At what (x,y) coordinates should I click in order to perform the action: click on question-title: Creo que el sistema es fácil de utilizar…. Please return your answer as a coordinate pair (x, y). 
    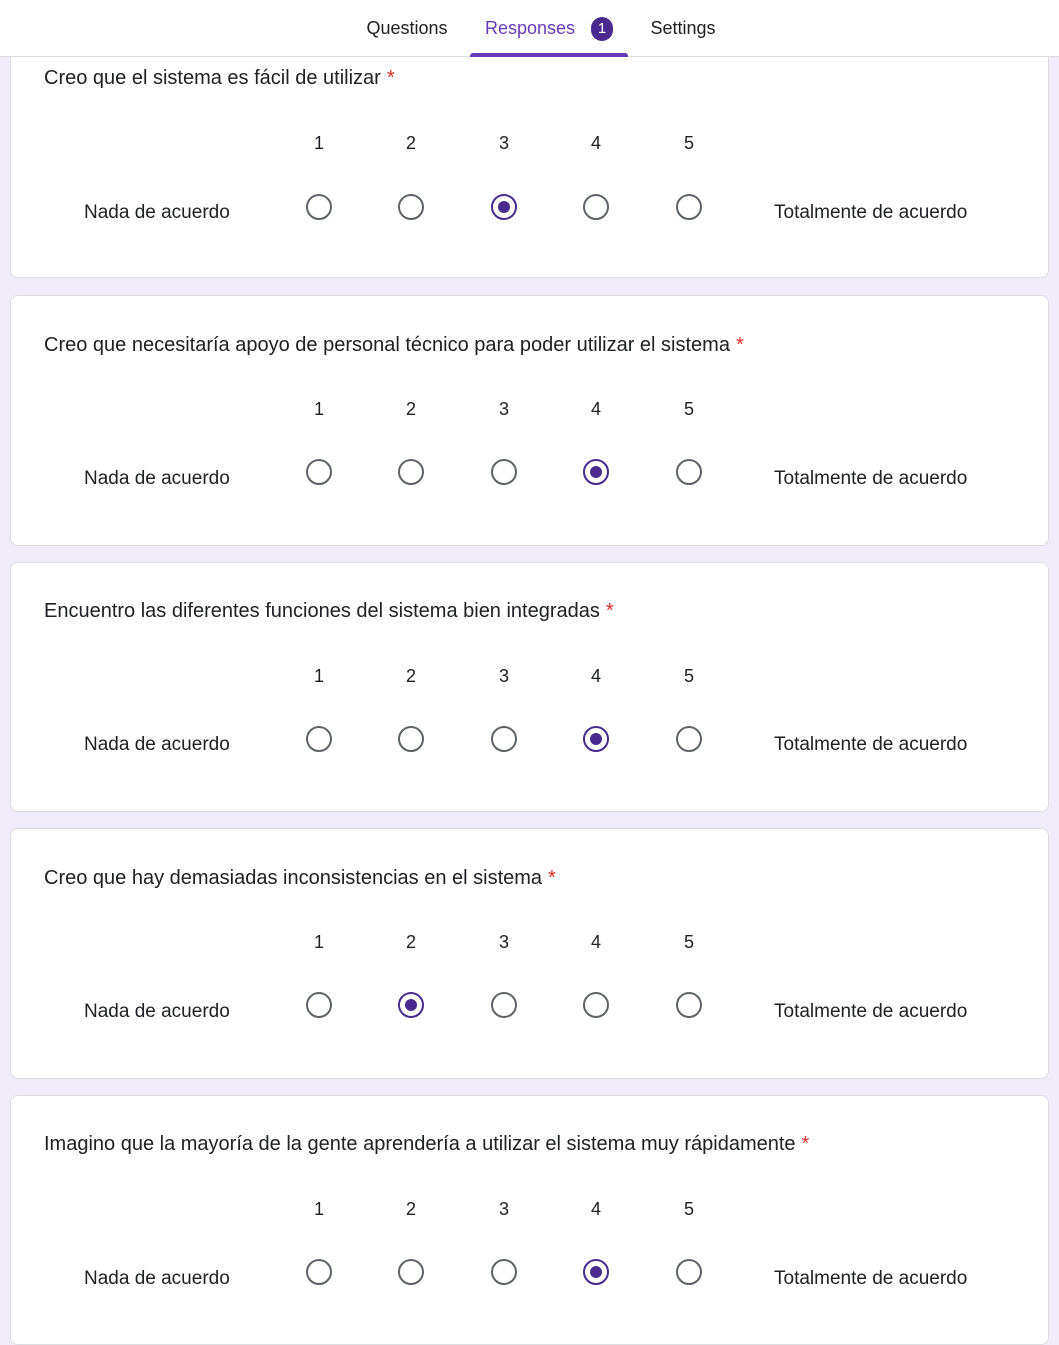
    Looking at the image, I should click on (219, 78).